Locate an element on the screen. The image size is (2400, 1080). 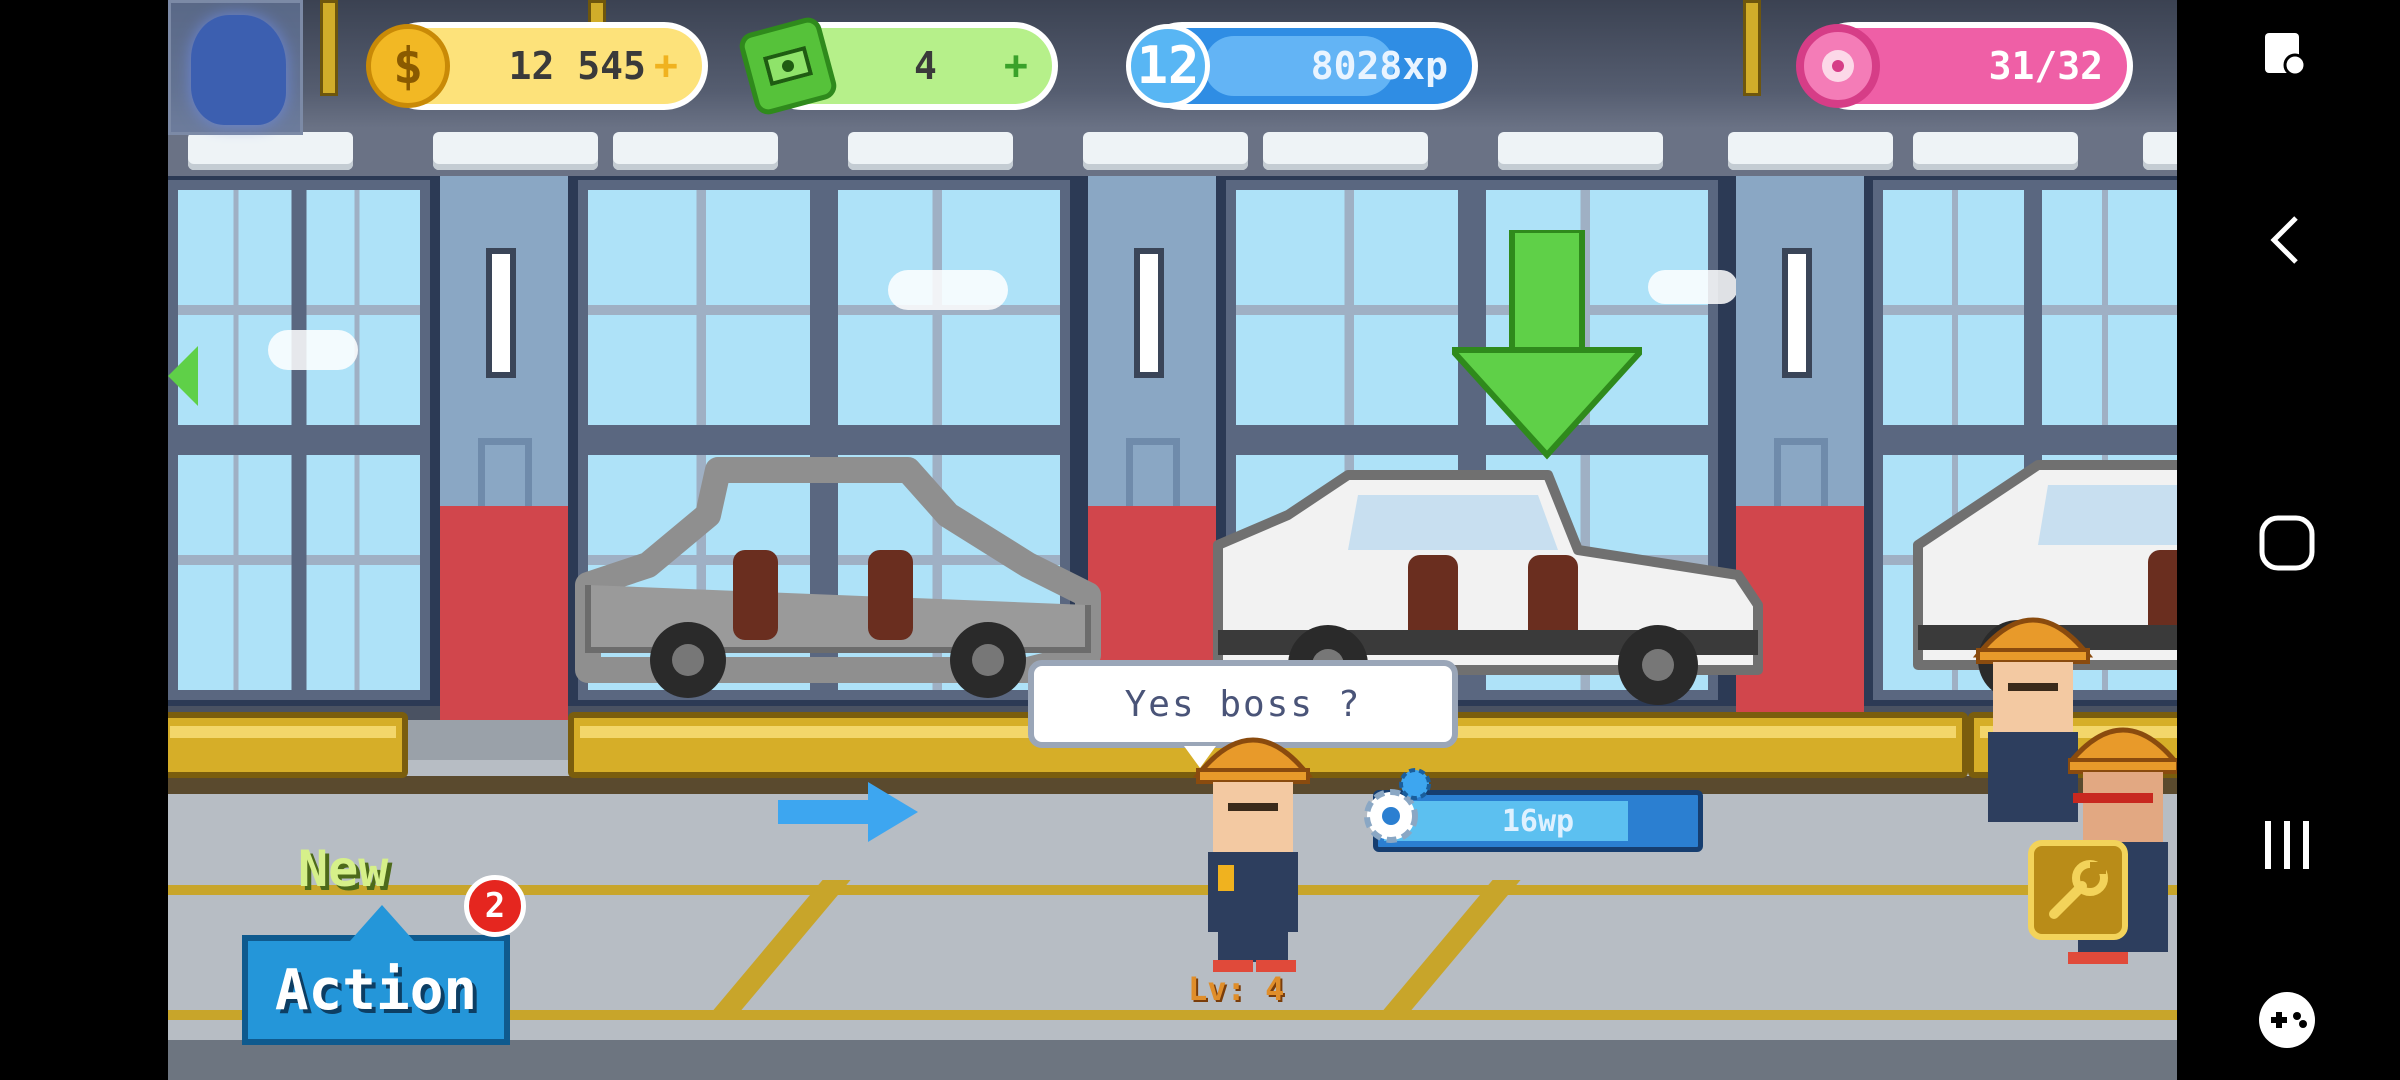
donut-icon is located at coordinates (1838, 66).